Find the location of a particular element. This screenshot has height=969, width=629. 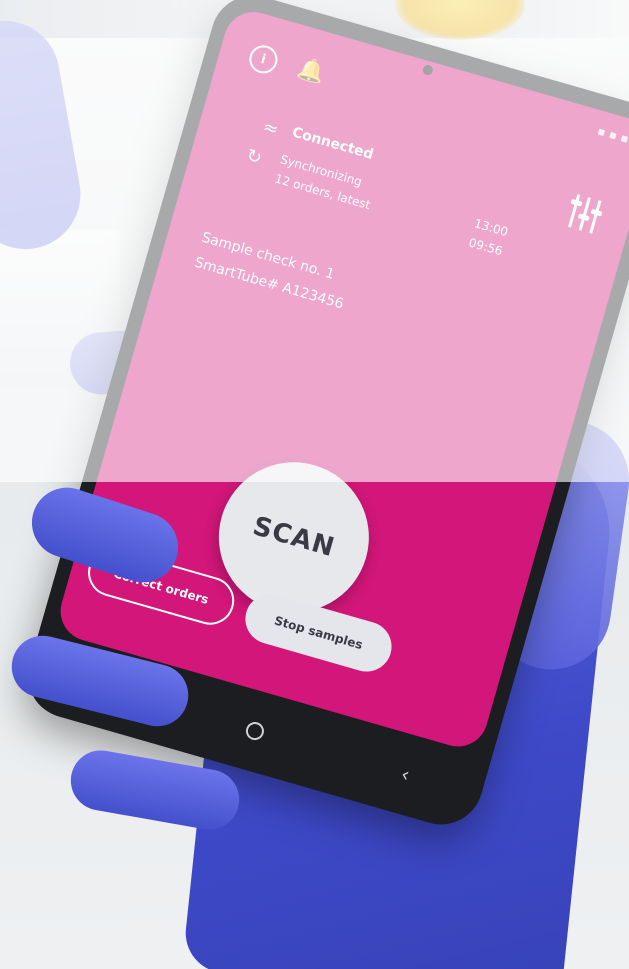

bell-icon: 🔔 is located at coordinates (310, 71).